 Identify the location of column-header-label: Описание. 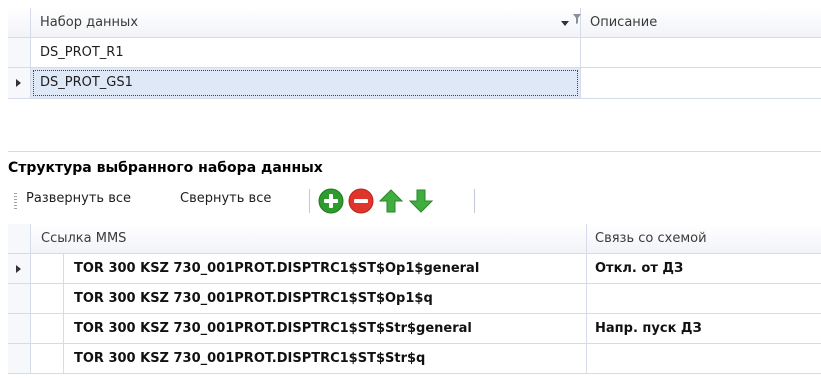
(624, 22).